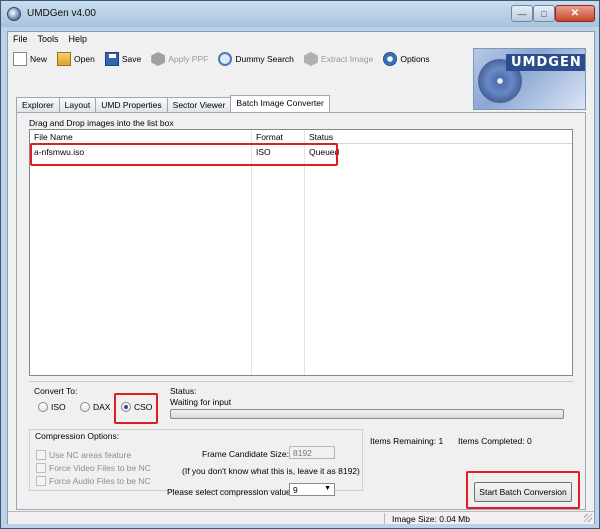 The height and width of the screenshot is (529, 600). Describe the element at coordinates (301, 517) in the screenshot. I see `status-bar: Image Size: 0.04 Mb` at that location.